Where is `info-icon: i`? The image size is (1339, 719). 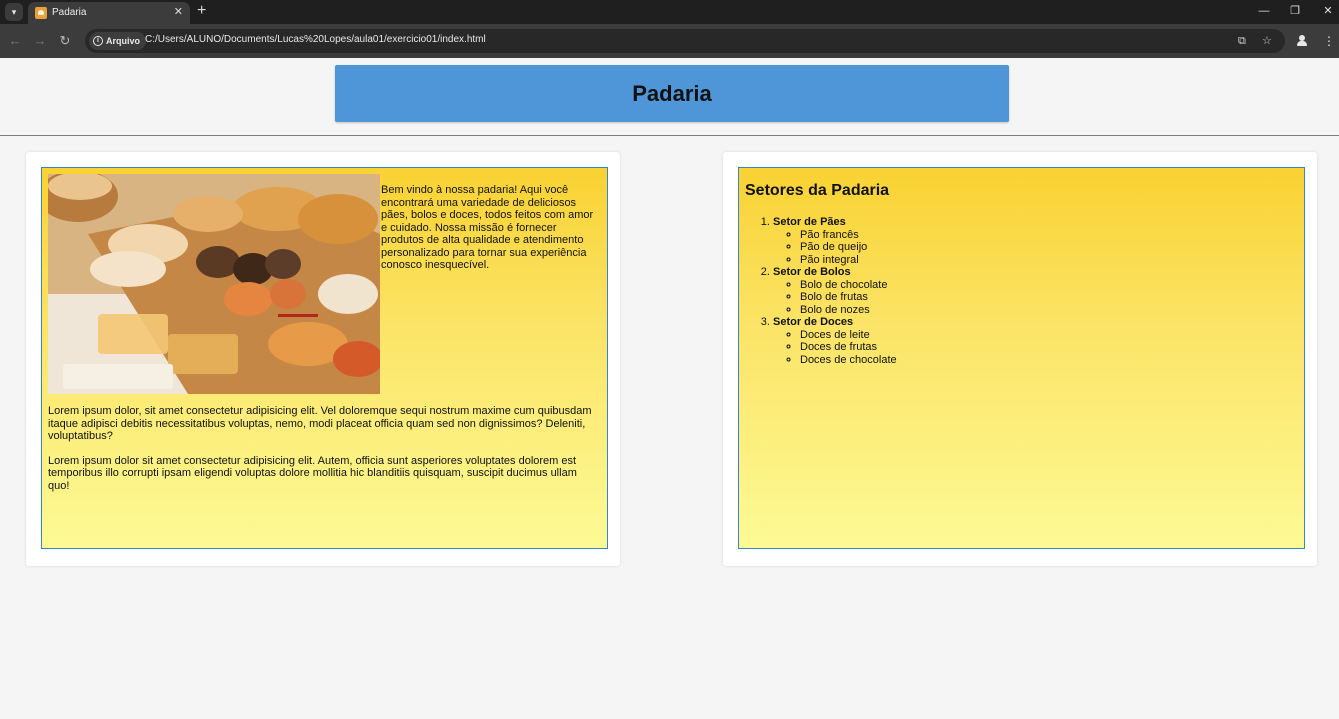
info-icon: i is located at coordinates (98, 41).